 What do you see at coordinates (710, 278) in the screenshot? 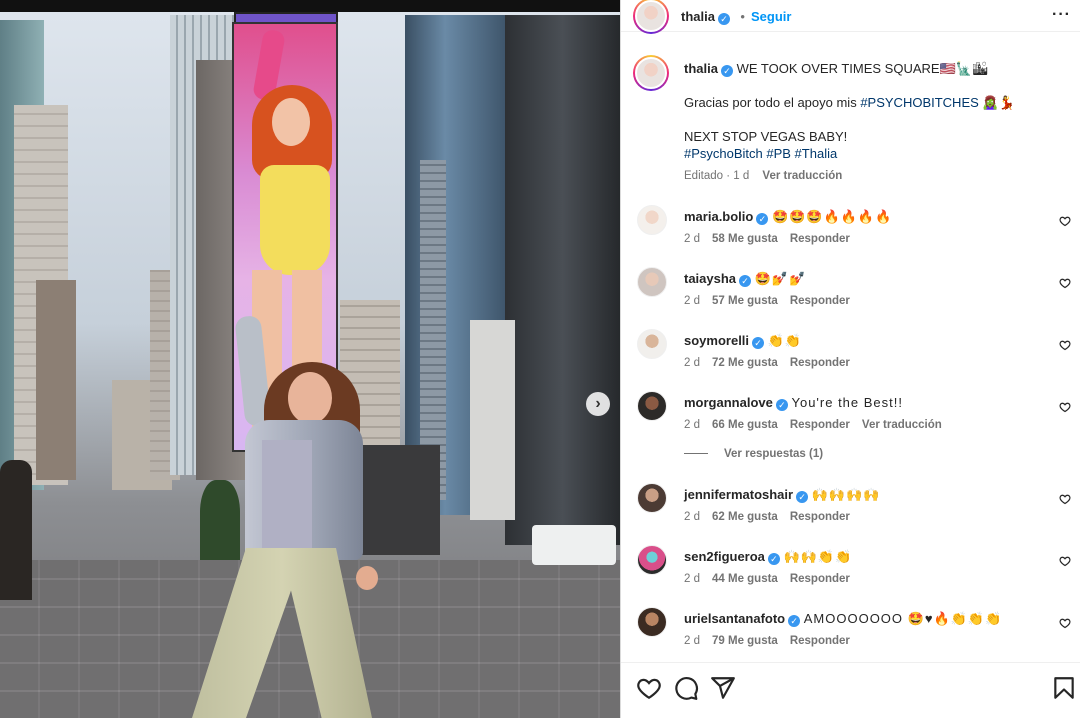
I see `commenter-username: taiaysha` at bounding box center [710, 278].